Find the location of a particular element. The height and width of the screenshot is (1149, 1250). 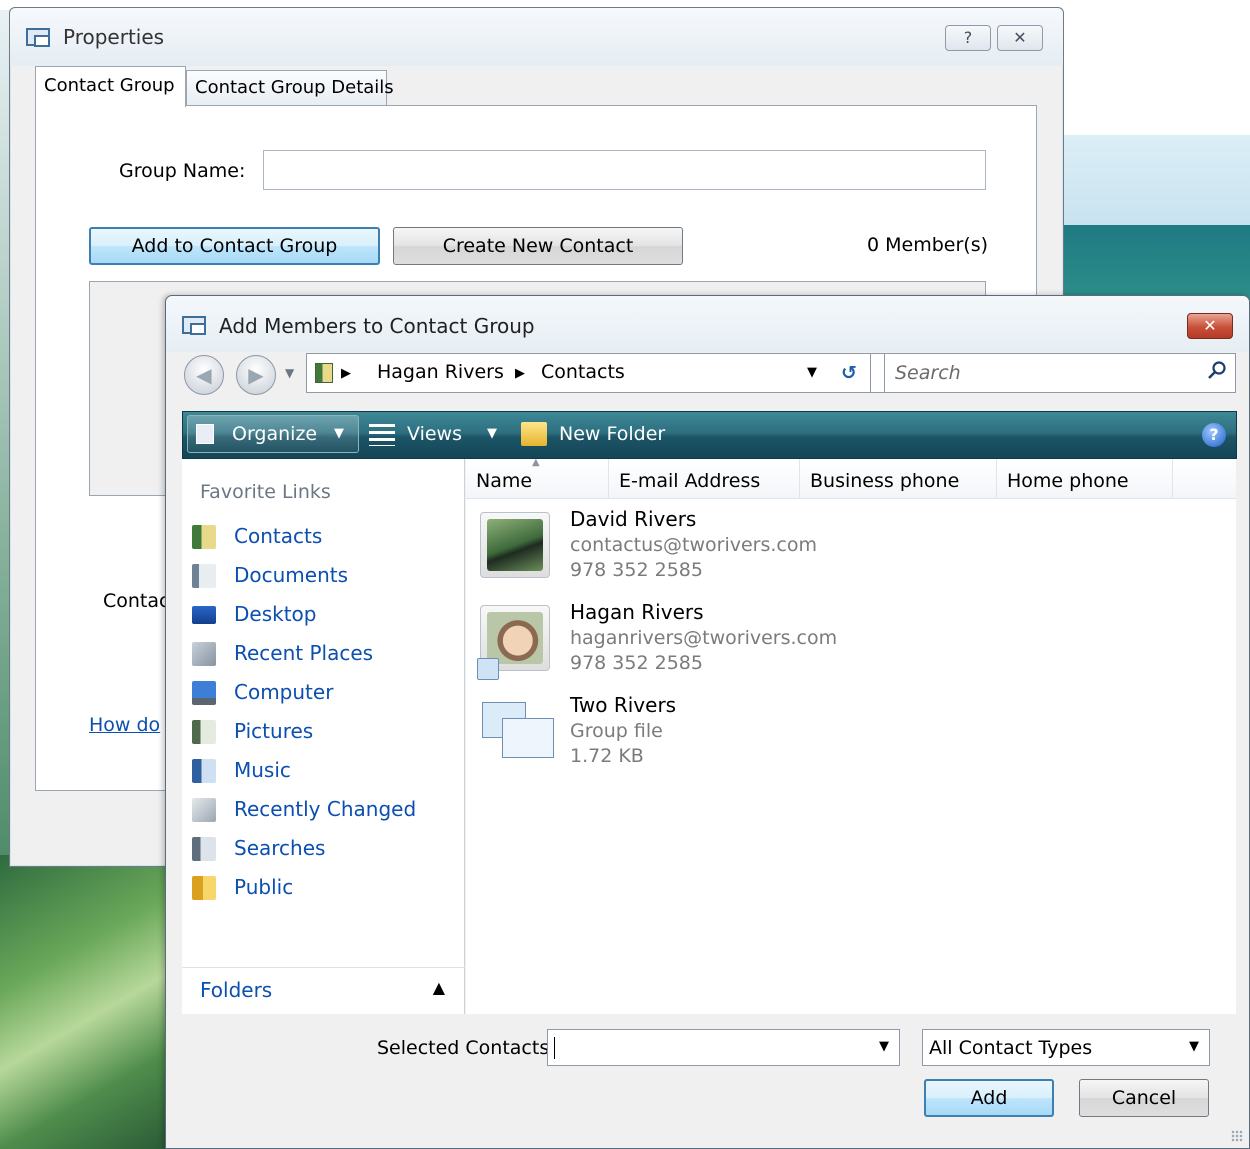

search-placeholder: Search is located at coordinates (928, 373).